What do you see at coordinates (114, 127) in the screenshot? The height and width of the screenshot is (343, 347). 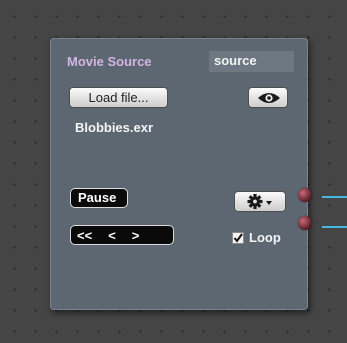 I see `loaded-filename: Blobbies.exr` at bounding box center [114, 127].